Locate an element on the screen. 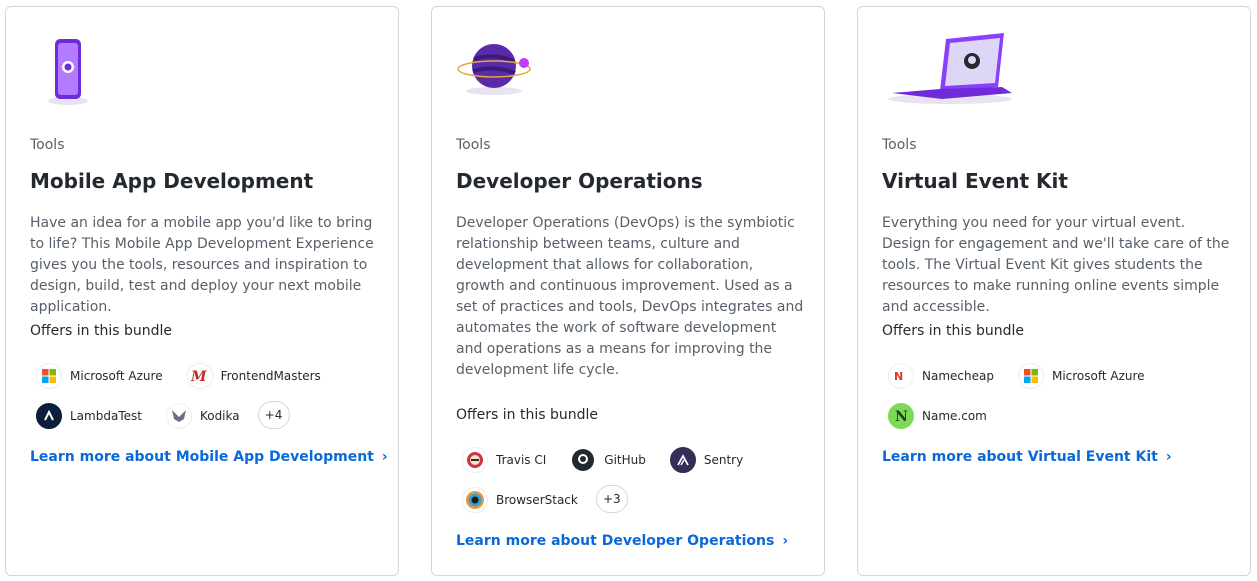 The width and height of the screenshot is (1257, 581). partner-namecheap: N Namecheap is located at coordinates (940, 376).